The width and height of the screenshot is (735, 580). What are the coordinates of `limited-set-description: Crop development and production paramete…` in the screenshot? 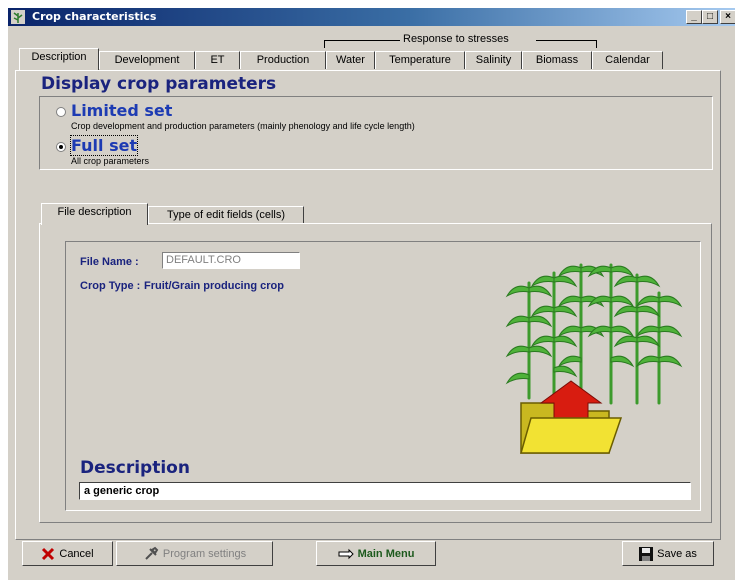 It's located at (243, 126).